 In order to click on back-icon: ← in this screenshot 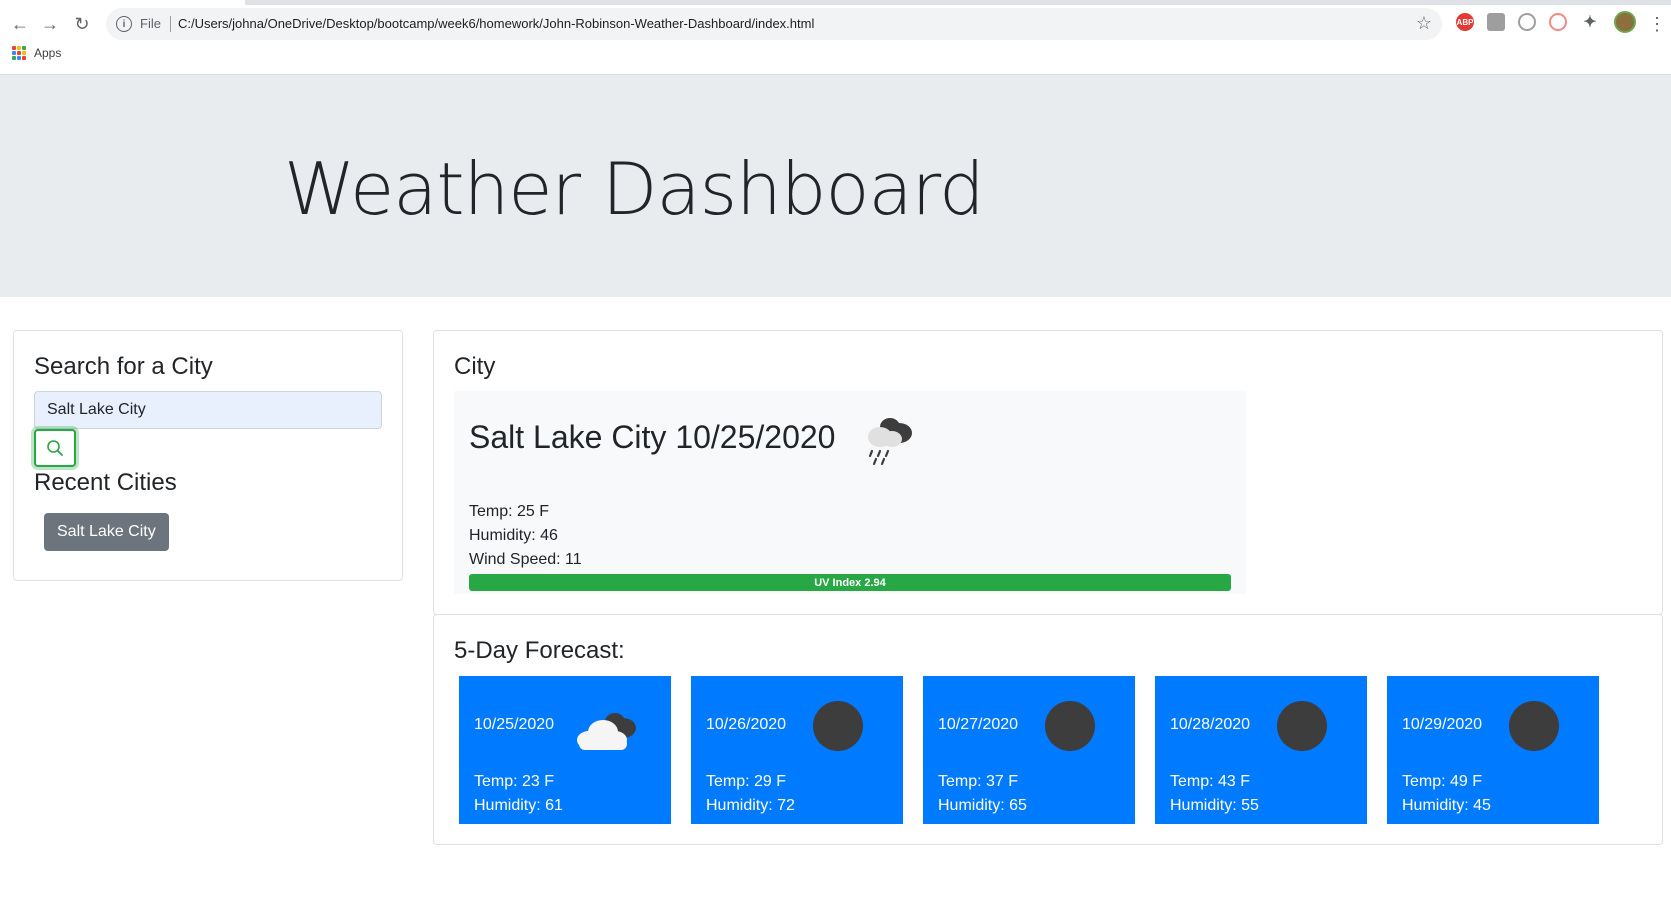, I will do `click(20, 24)`.